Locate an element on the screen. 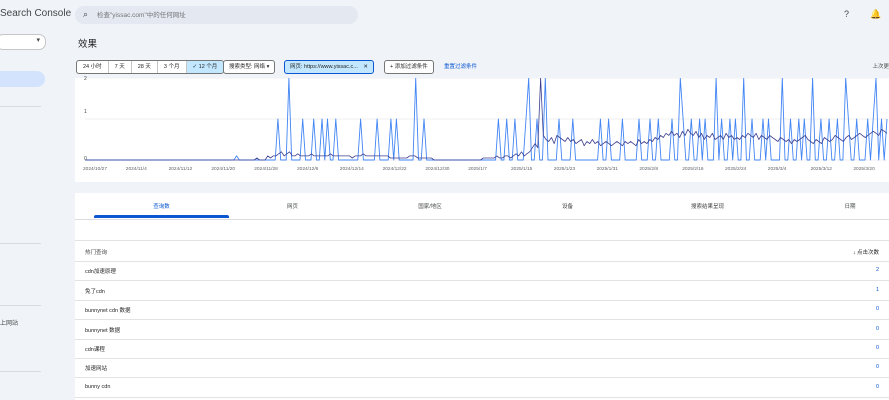 This screenshot has width=889, height=400. sidebar-item-label: 上网站 is located at coordinates (9, 322).